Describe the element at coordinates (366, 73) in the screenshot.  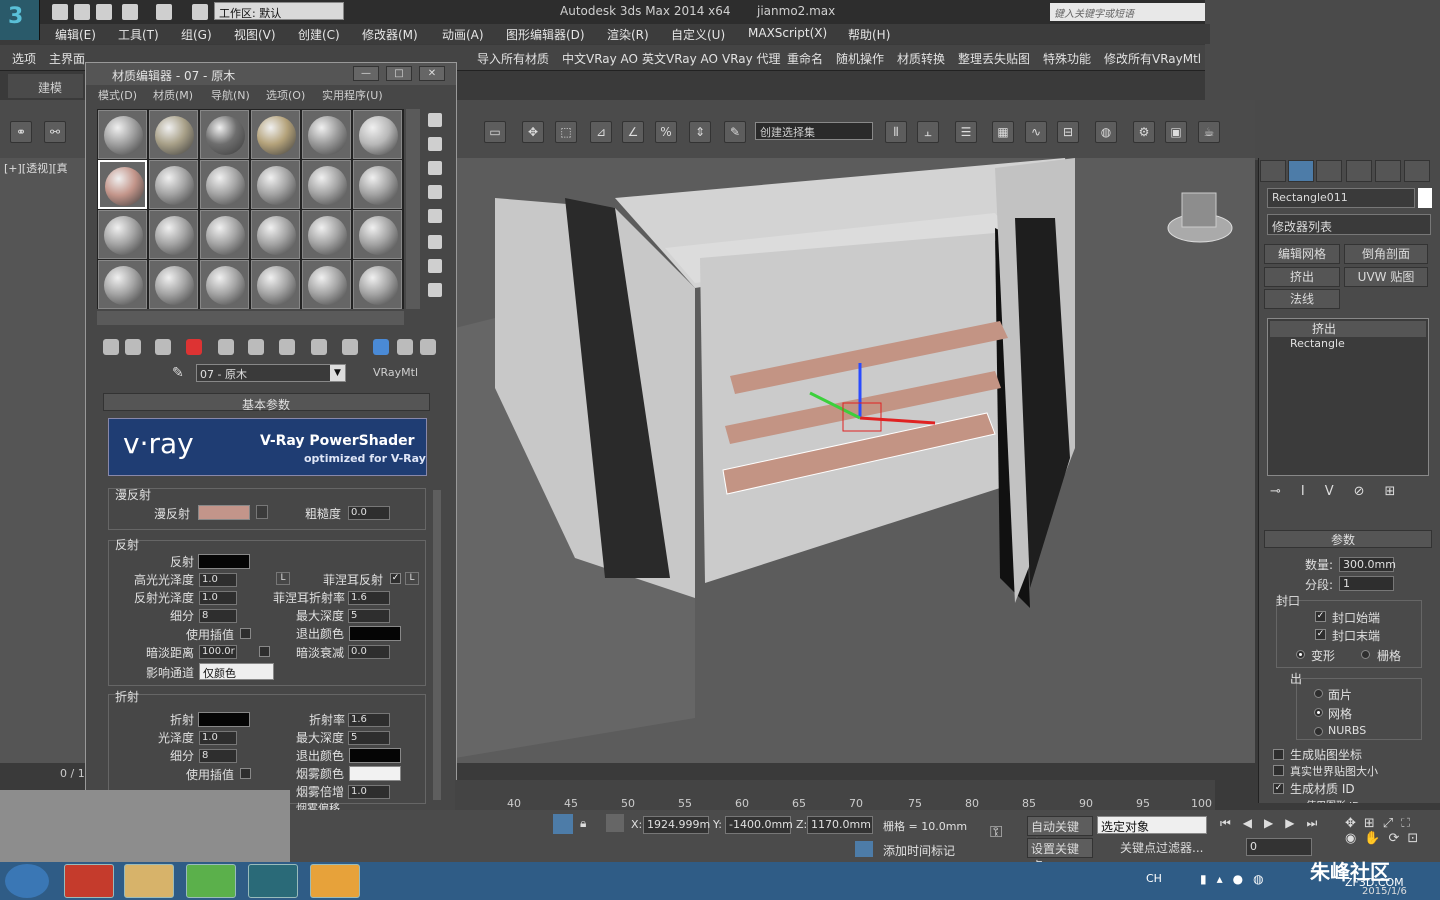
I see `minimize-button: —` at that location.